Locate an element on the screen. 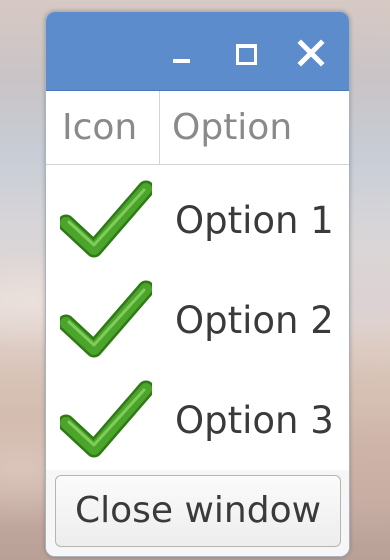 This screenshot has width=390, height=560. minimize-icon is located at coordinates (181, 61).